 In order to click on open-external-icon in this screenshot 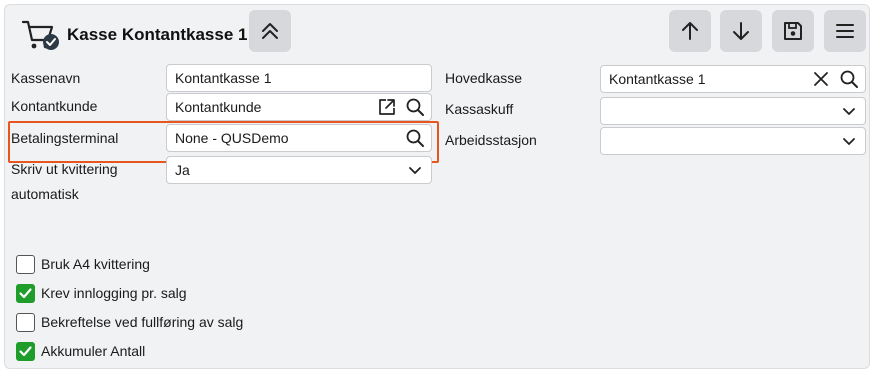, I will do `click(387, 107)`.